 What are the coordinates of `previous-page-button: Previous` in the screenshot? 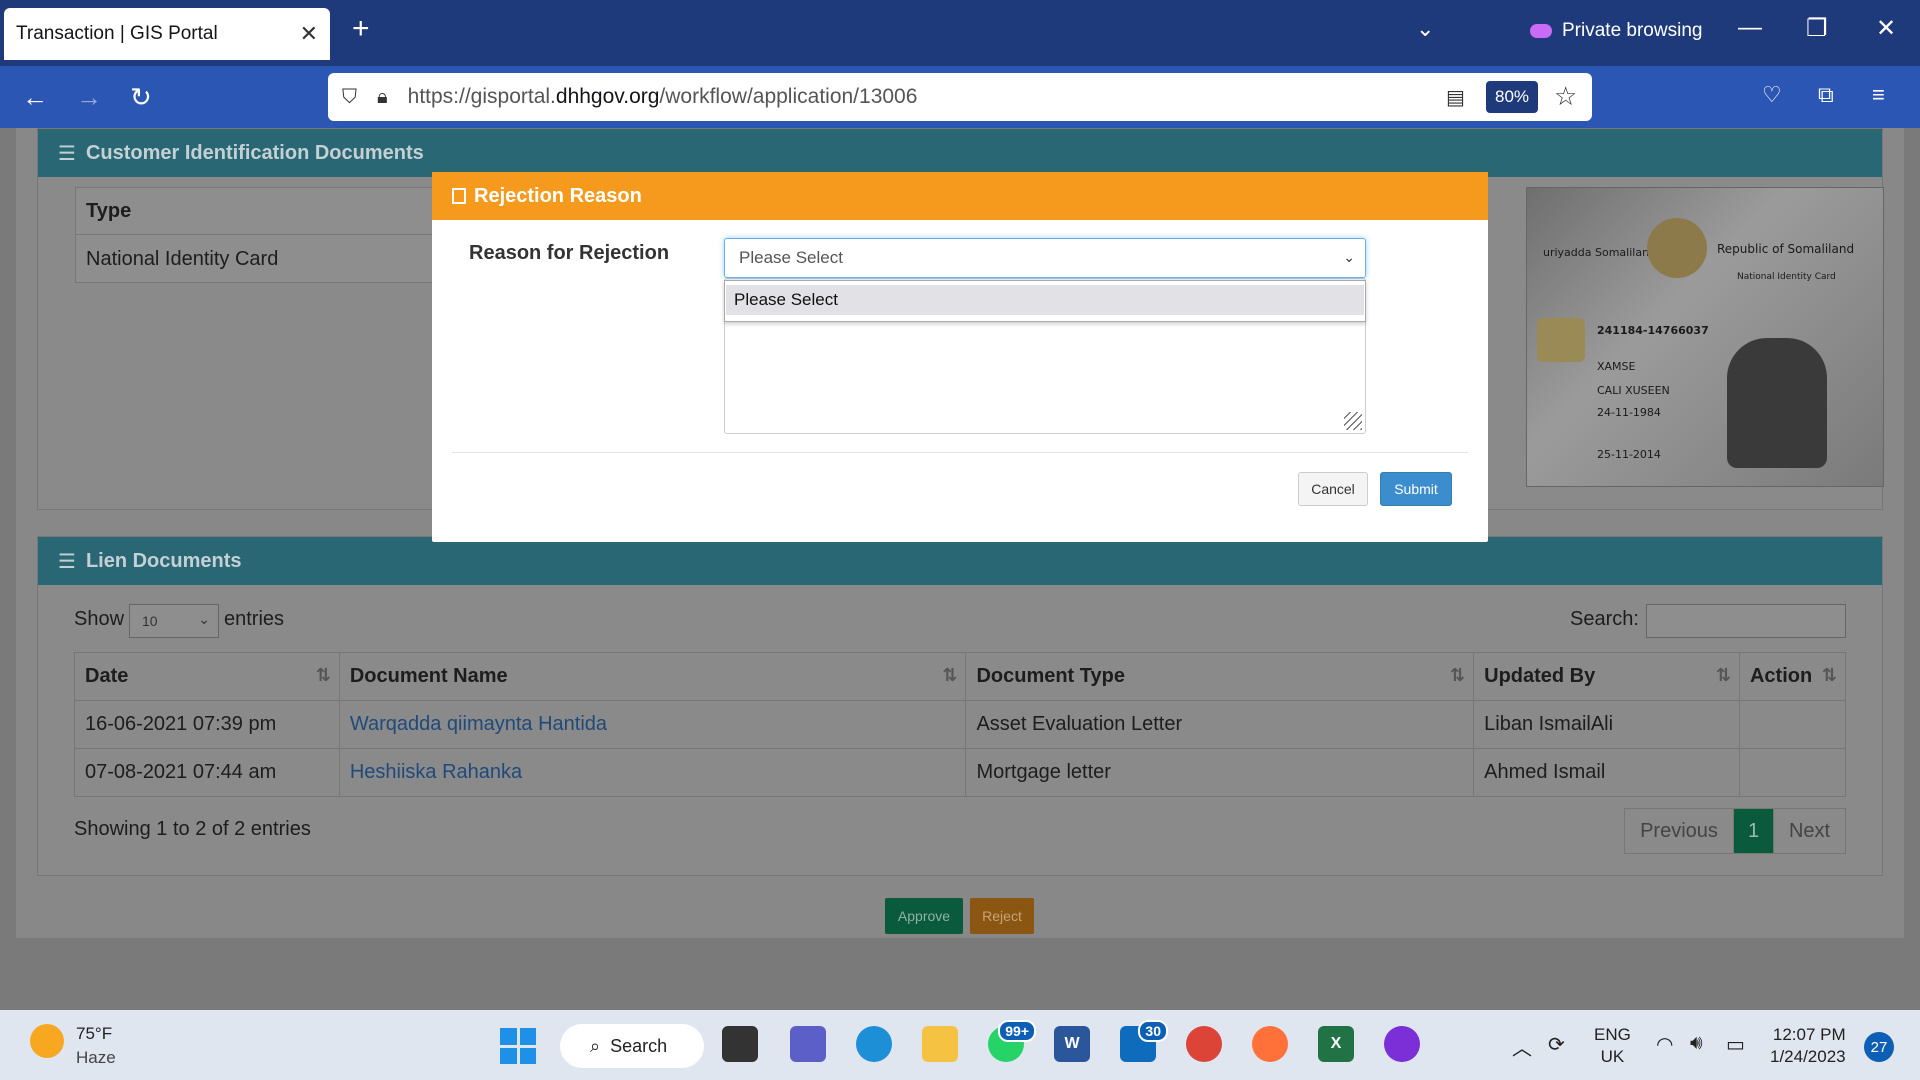 It's located at (1679, 831).